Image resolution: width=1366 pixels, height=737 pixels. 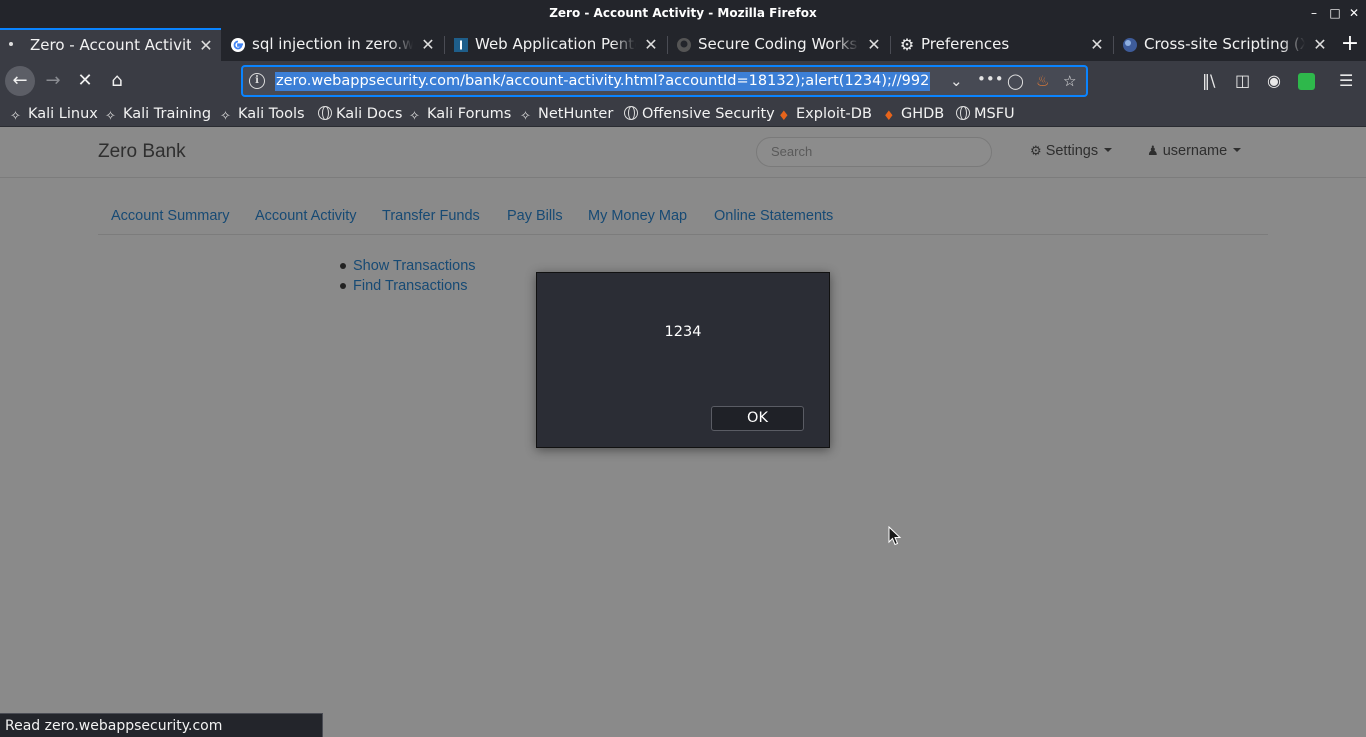 What do you see at coordinates (757, 418) in the screenshot?
I see `ok-button: OK` at bounding box center [757, 418].